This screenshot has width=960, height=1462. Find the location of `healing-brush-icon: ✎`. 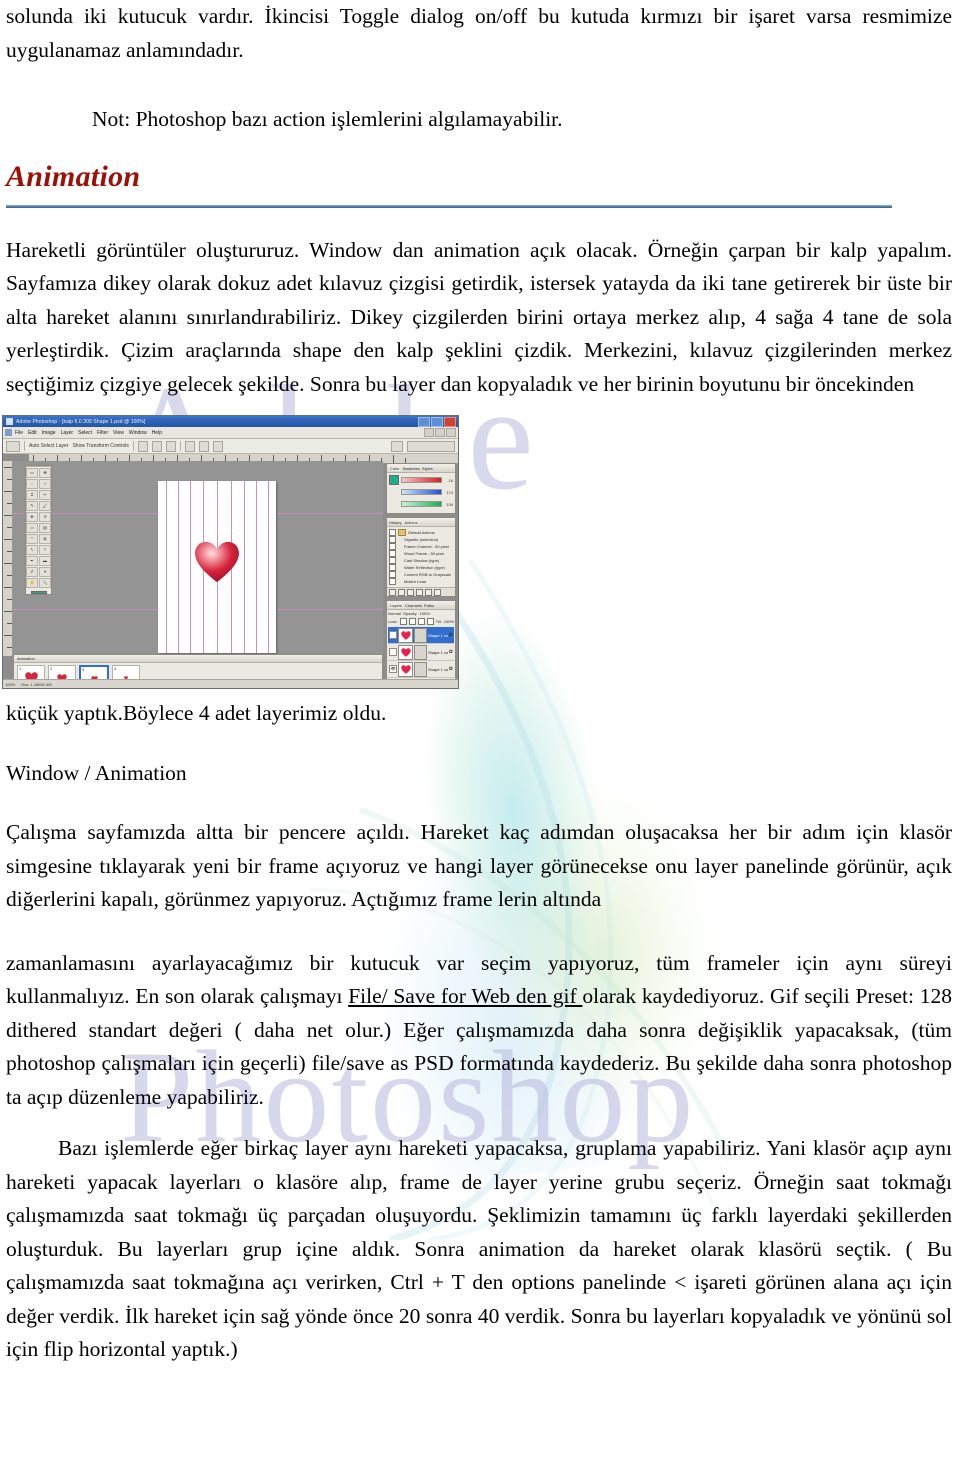

healing-brush-icon: ✎ is located at coordinates (32, 506).